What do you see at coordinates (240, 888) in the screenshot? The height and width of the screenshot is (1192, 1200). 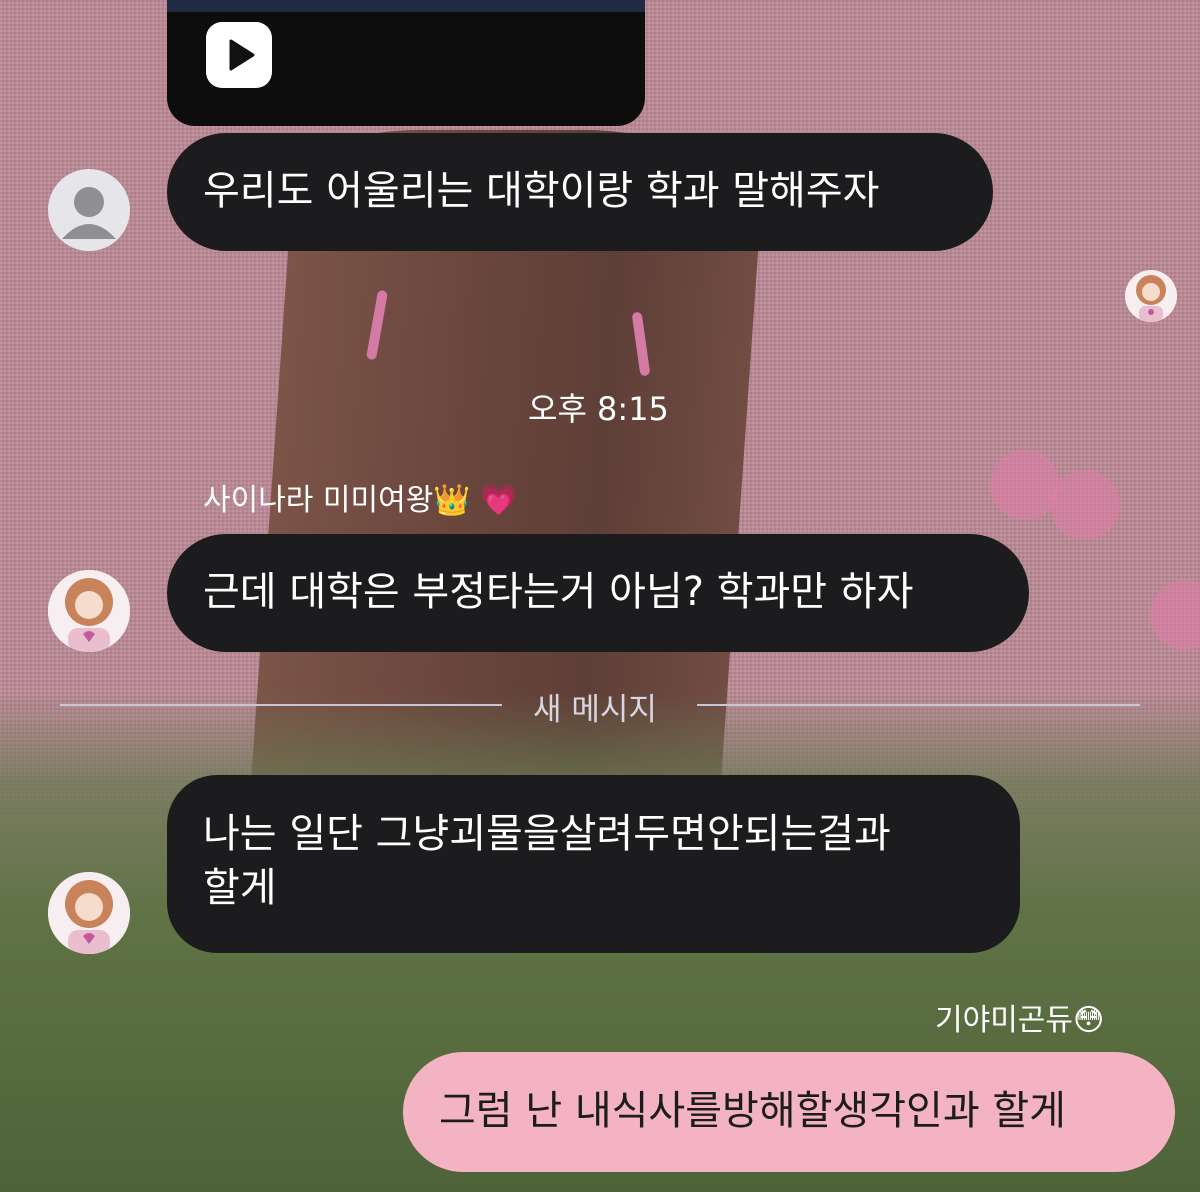 I see `message-text-line: 할게` at bounding box center [240, 888].